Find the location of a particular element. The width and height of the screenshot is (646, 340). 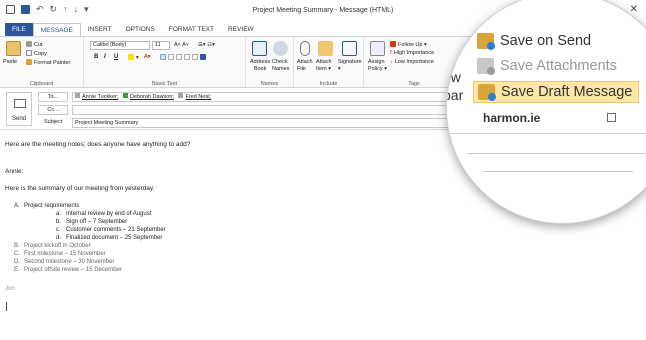

tab-review: REVIEW is located at coordinates (241, 29).